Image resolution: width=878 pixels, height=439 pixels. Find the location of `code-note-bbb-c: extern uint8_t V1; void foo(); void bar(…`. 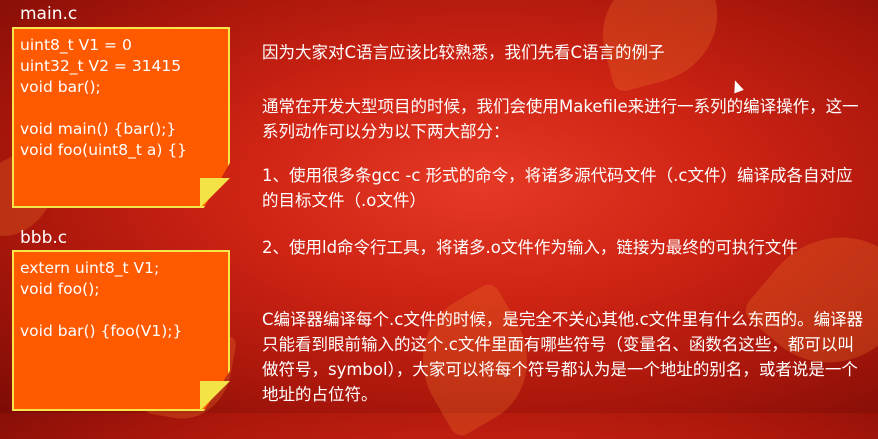

code-note-bbb-c: extern uint8_t V1; void foo(); void bar(… is located at coordinates (121, 330).